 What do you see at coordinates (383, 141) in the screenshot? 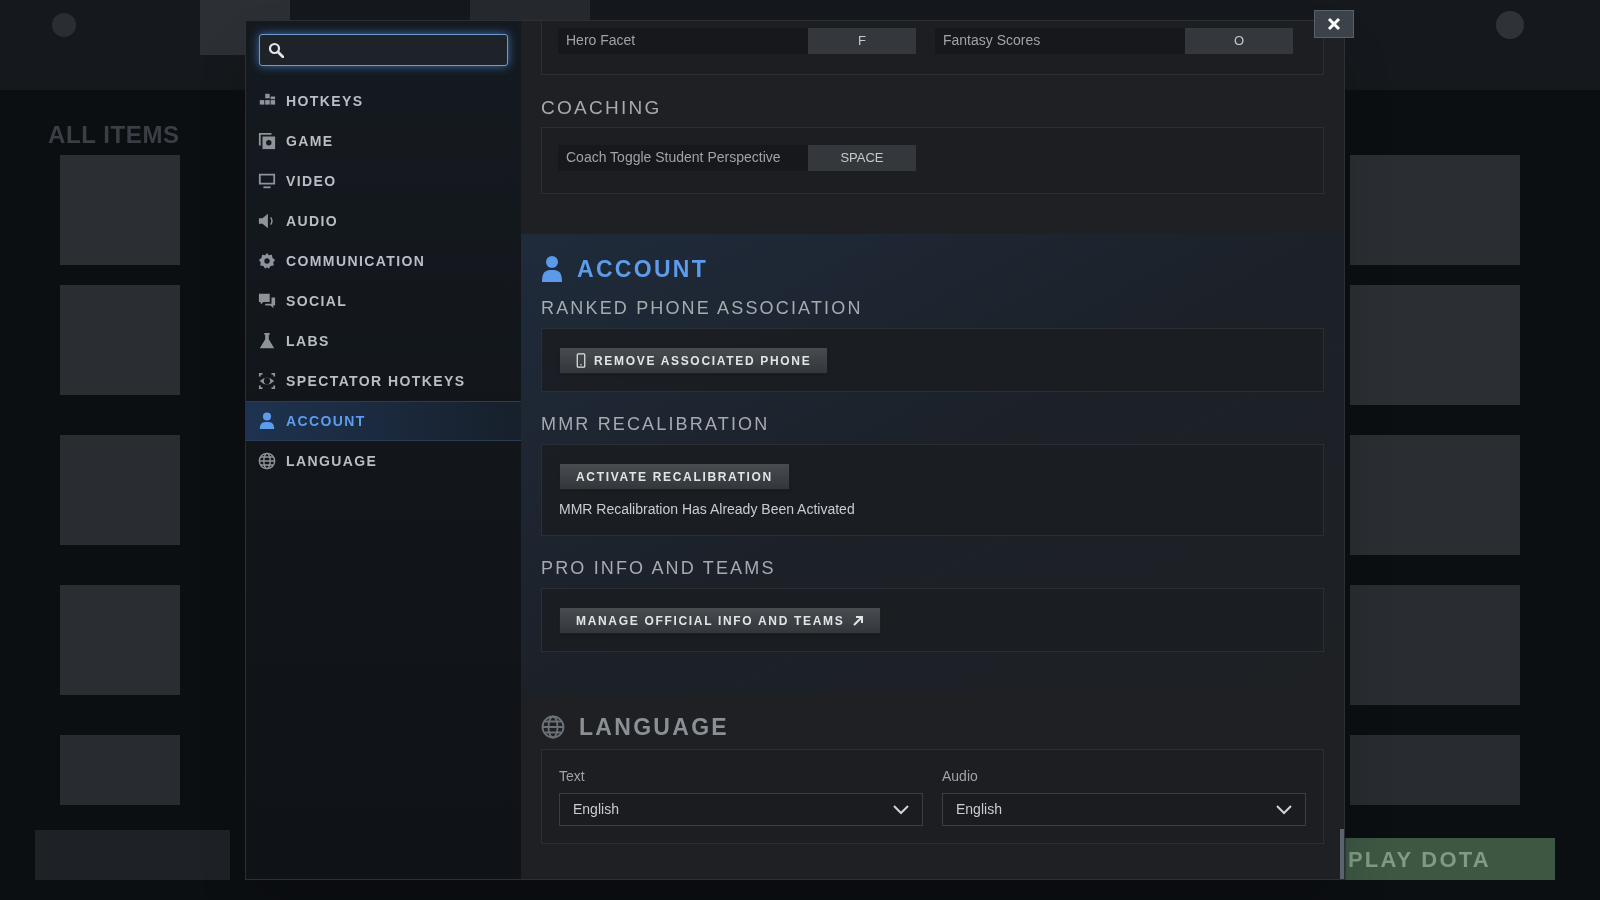
I see `sidebar-tab: GAME` at bounding box center [383, 141].